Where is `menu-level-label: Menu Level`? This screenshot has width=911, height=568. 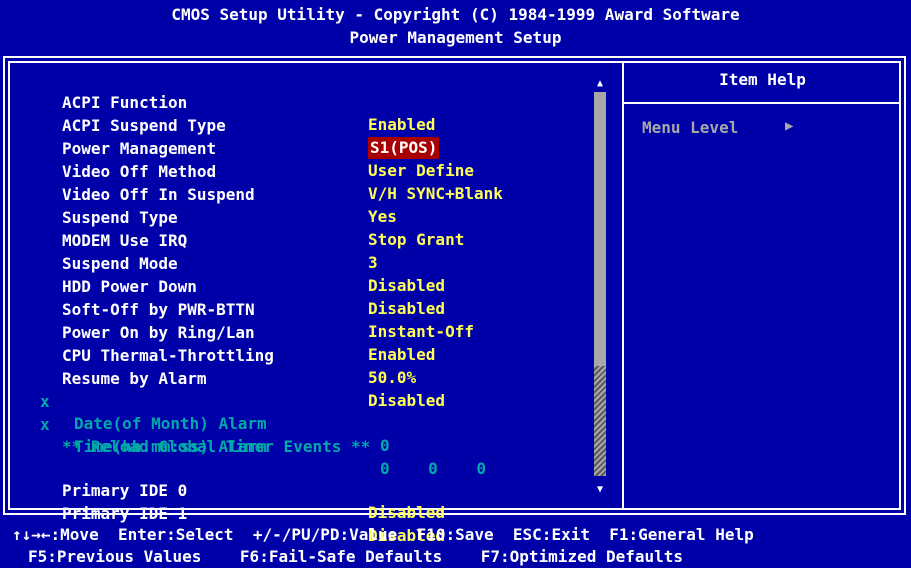 menu-level-label: Menu Level is located at coordinates (690, 127).